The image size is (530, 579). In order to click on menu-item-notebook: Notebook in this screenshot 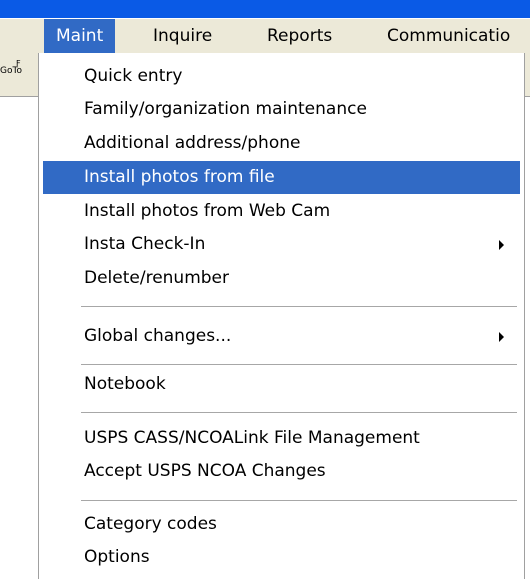, I will do `click(281, 384)`.